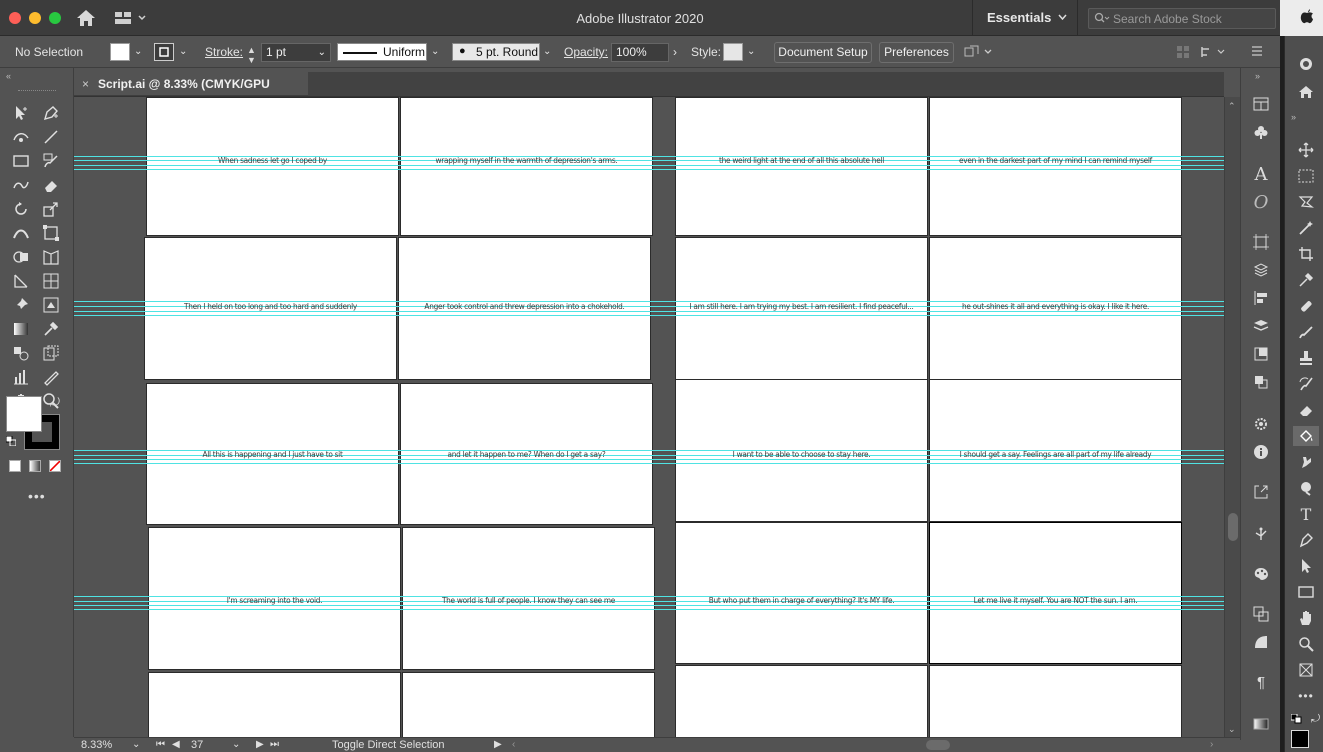 The image size is (1323, 752). Describe the element at coordinates (1261, 682) in the screenshot. I see `paragraph-icon: ¶` at that location.